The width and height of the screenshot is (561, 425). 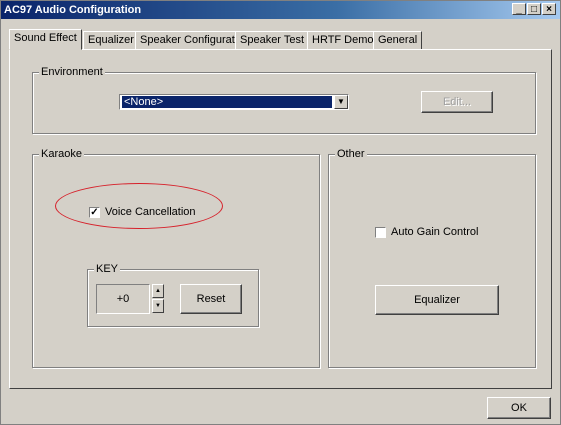 What do you see at coordinates (398, 40) in the screenshot?
I see `tab-general: General` at bounding box center [398, 40].